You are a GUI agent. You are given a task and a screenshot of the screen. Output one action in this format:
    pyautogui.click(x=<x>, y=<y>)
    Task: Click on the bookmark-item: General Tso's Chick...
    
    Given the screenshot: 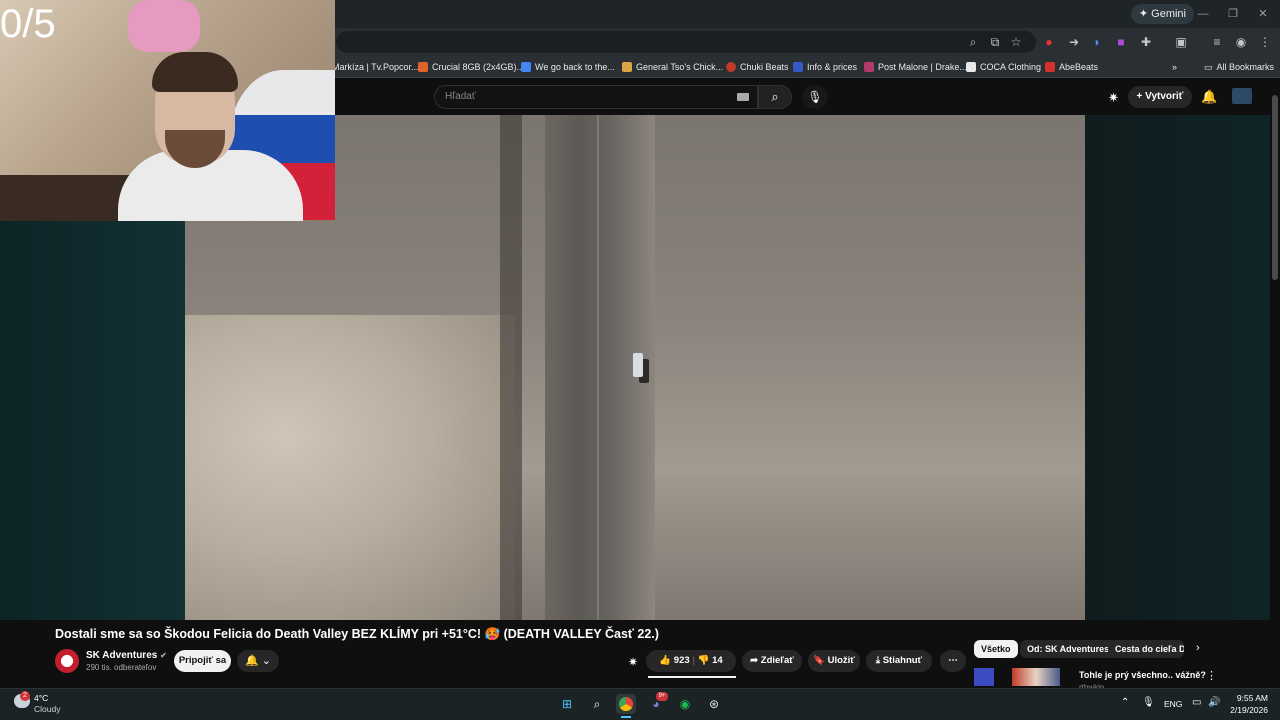 What is the action you would take?
    pyautogui.click(x=672, y=67)
    